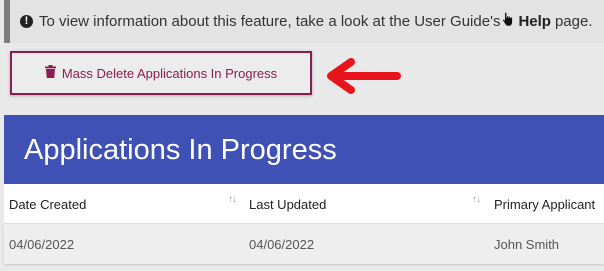  What do you see at coordinates (42, 244) in the screenshot?
I see `cell-date-created: 04/06/2022` at bounding box center [42, 244].